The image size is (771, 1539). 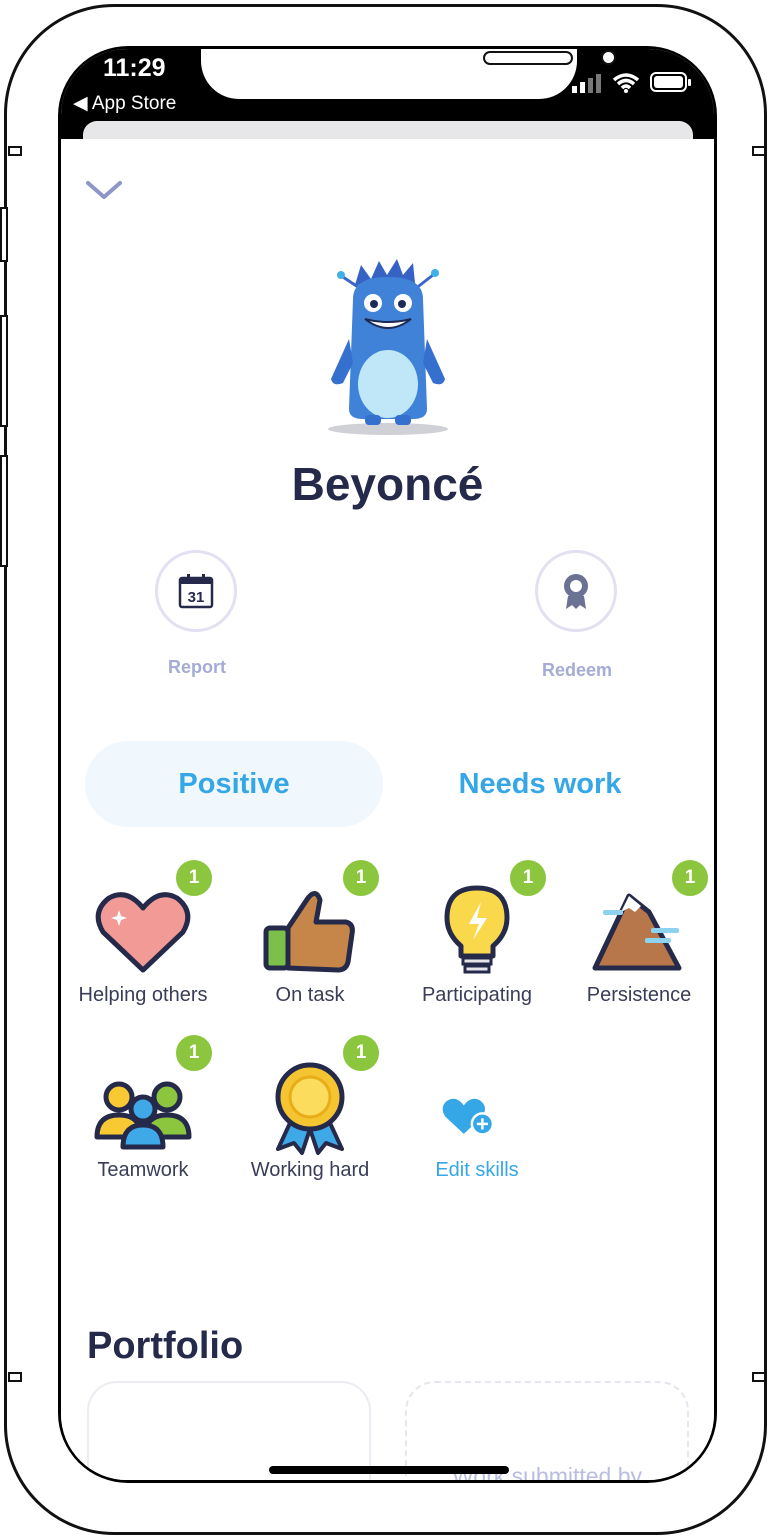 I want to click on skill-on-task: 1 On task, so click(x=310, y=932).